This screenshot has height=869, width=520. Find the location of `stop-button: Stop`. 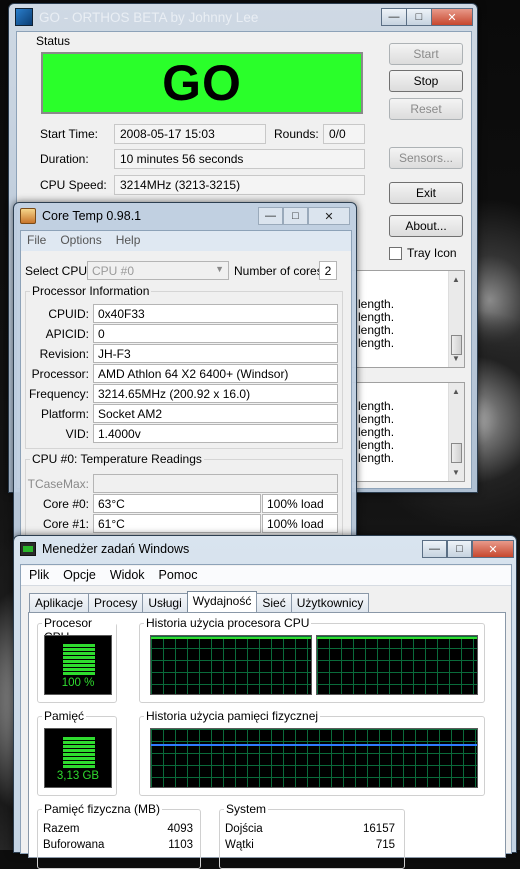

stop-button: Stop is located at coordinates (426, 81).